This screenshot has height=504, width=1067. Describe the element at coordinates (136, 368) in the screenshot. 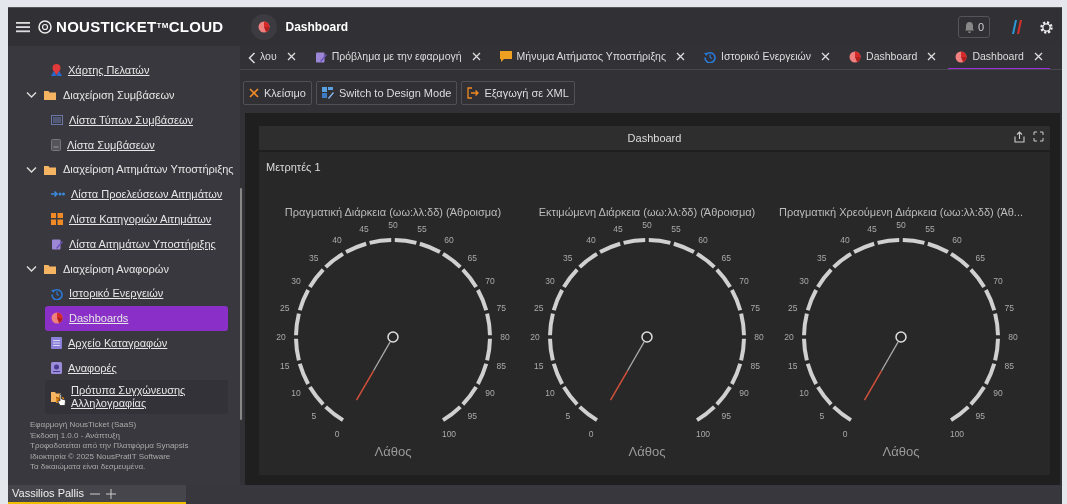

I see `sidebar-item: Αναφορές` at that location.